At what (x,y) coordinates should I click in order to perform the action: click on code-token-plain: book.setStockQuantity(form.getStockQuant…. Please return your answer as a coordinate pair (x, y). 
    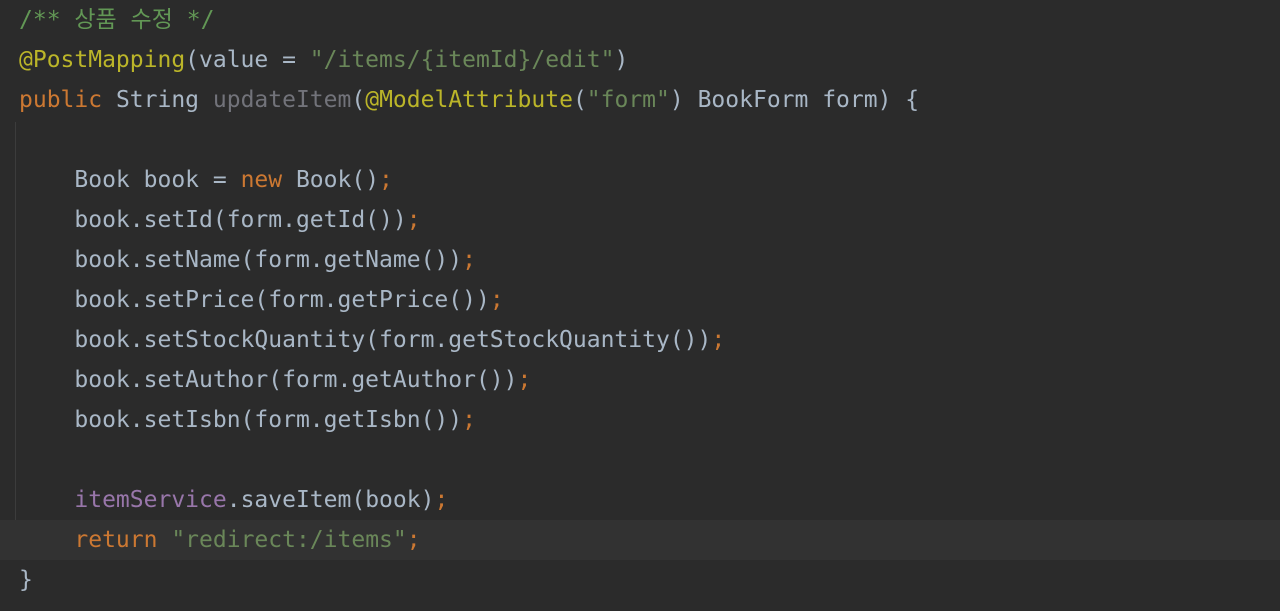
    Looking at the image, I should click on (365, 340).